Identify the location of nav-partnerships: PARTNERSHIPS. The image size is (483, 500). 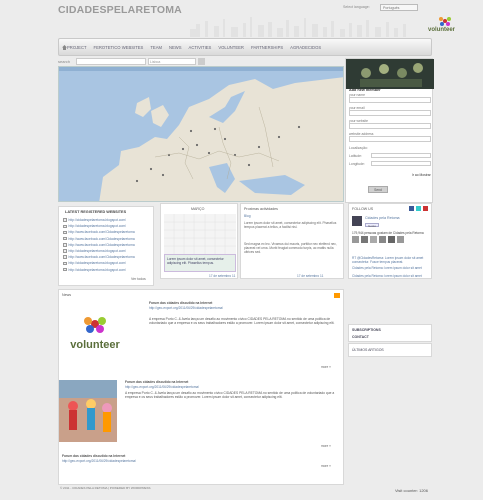
(267, 47).